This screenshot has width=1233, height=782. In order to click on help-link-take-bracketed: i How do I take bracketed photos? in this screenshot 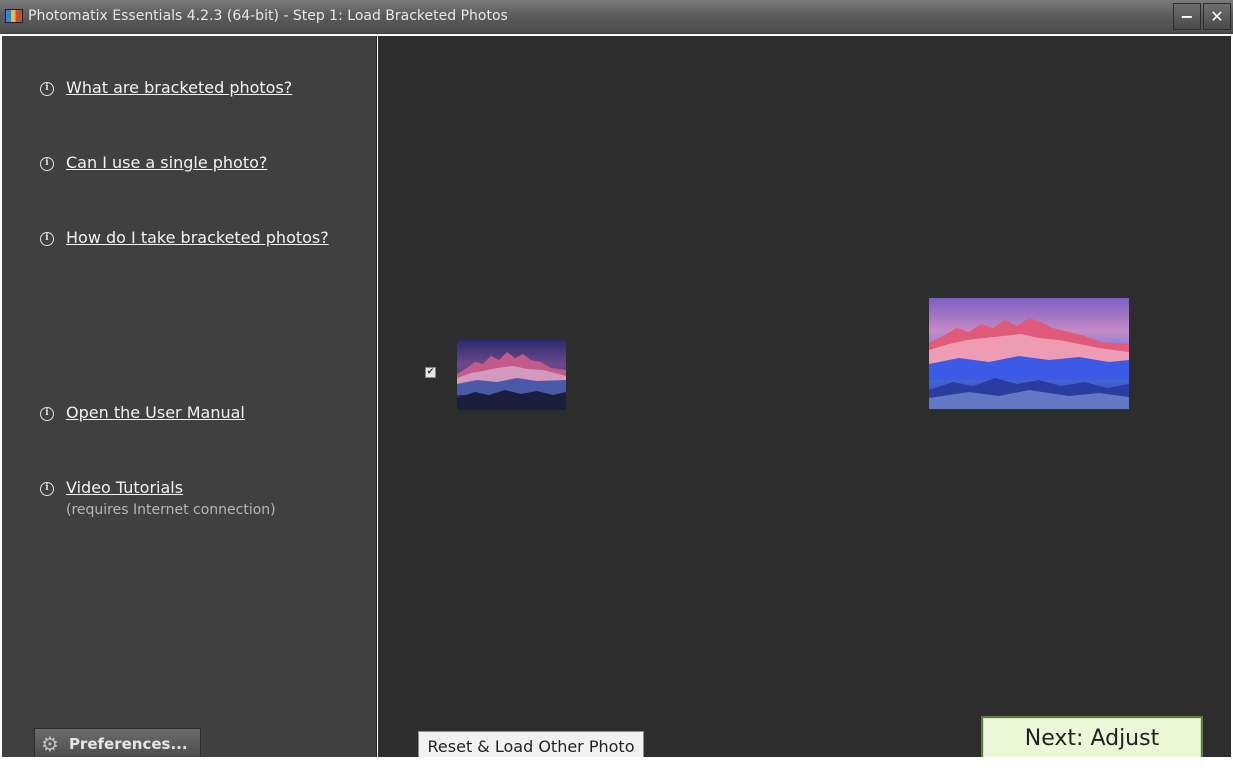, I will do `click(184, 238)`.